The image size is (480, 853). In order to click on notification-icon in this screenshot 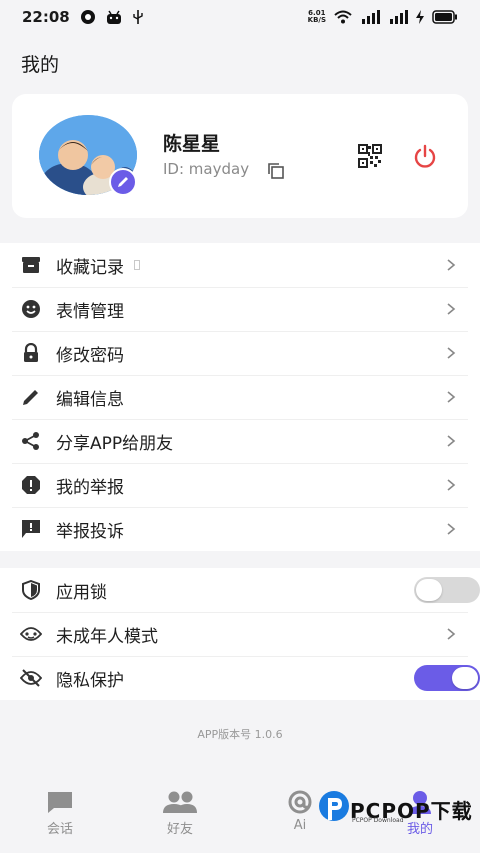, I will do `click(87, 17)`.